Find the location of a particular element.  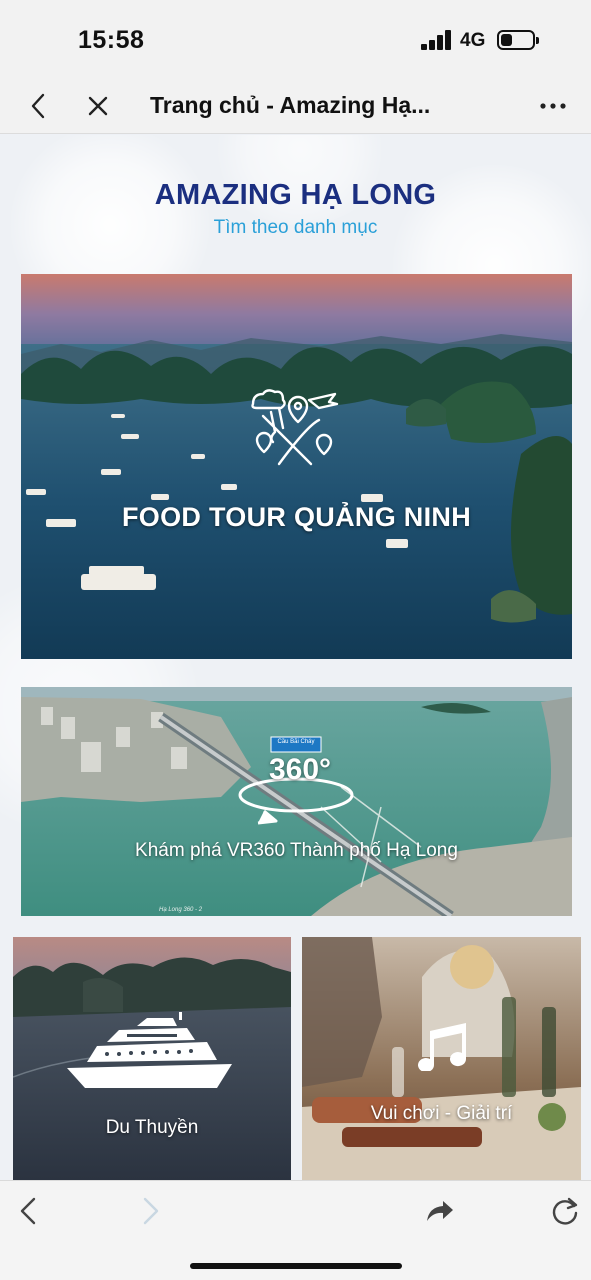

status-time: 15:58 is located at coordinates (111, 40).